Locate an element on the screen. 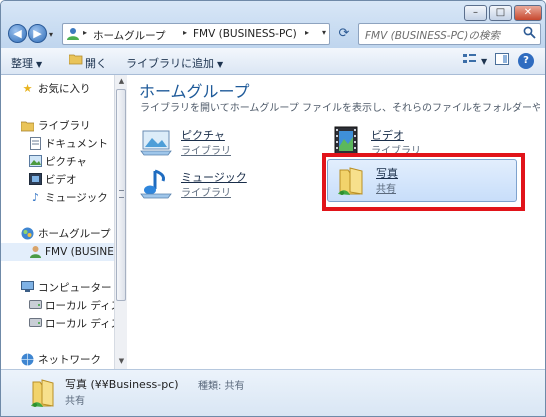 The height and width of the screenshot is (417, 546). refresh-icon: ⟳ is located at coordinates (344, 34).